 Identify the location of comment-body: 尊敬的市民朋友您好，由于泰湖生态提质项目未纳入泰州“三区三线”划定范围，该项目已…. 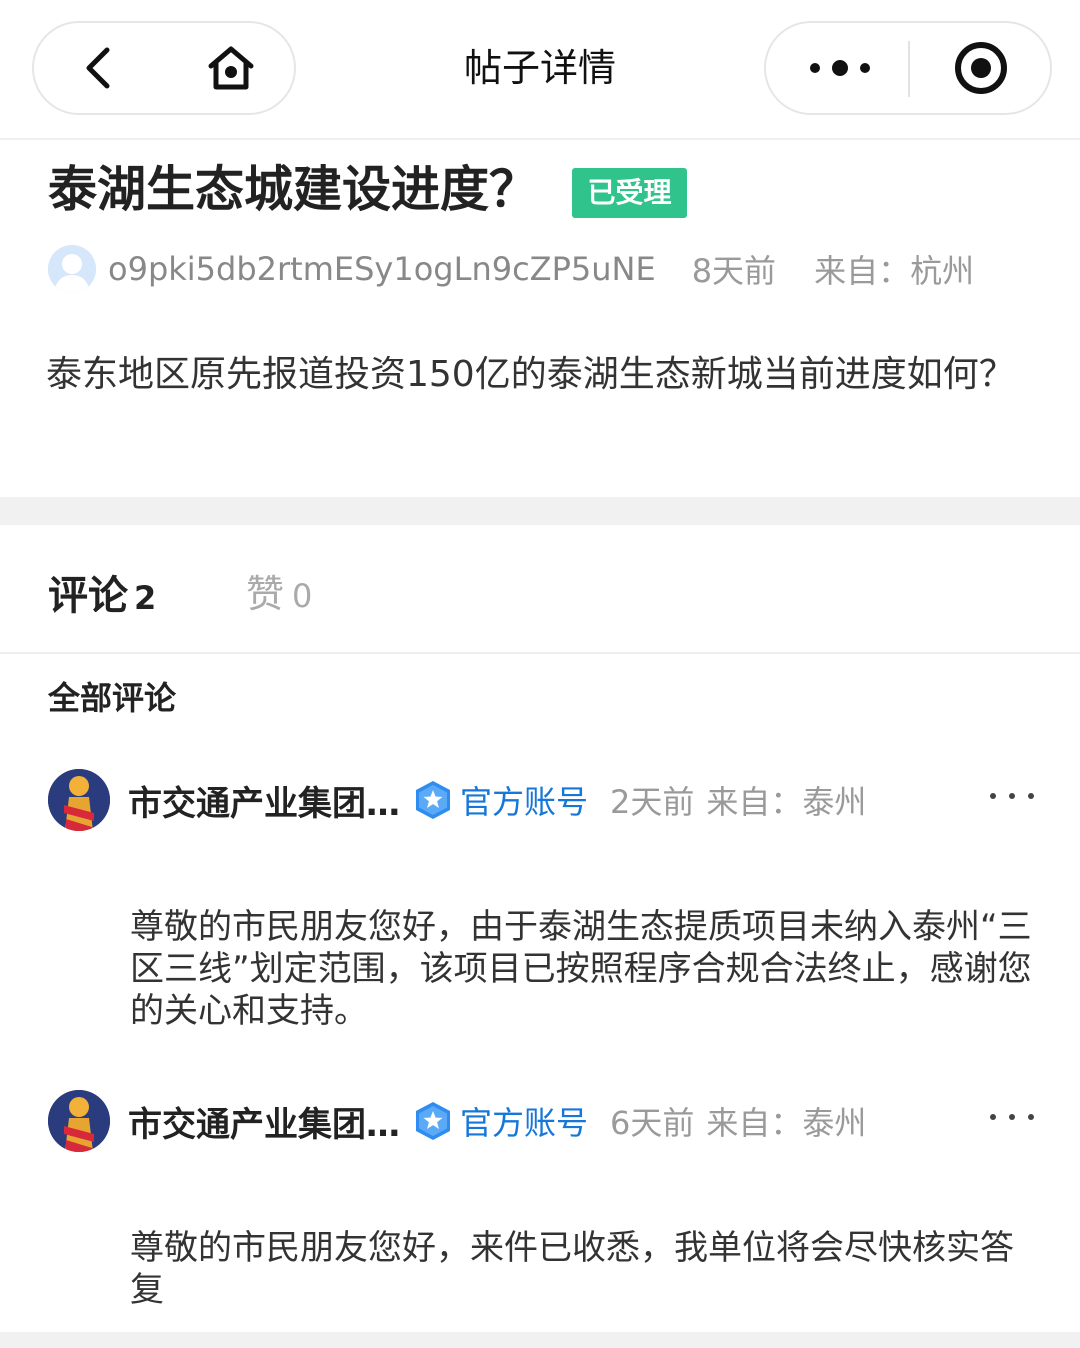
(581, 969).